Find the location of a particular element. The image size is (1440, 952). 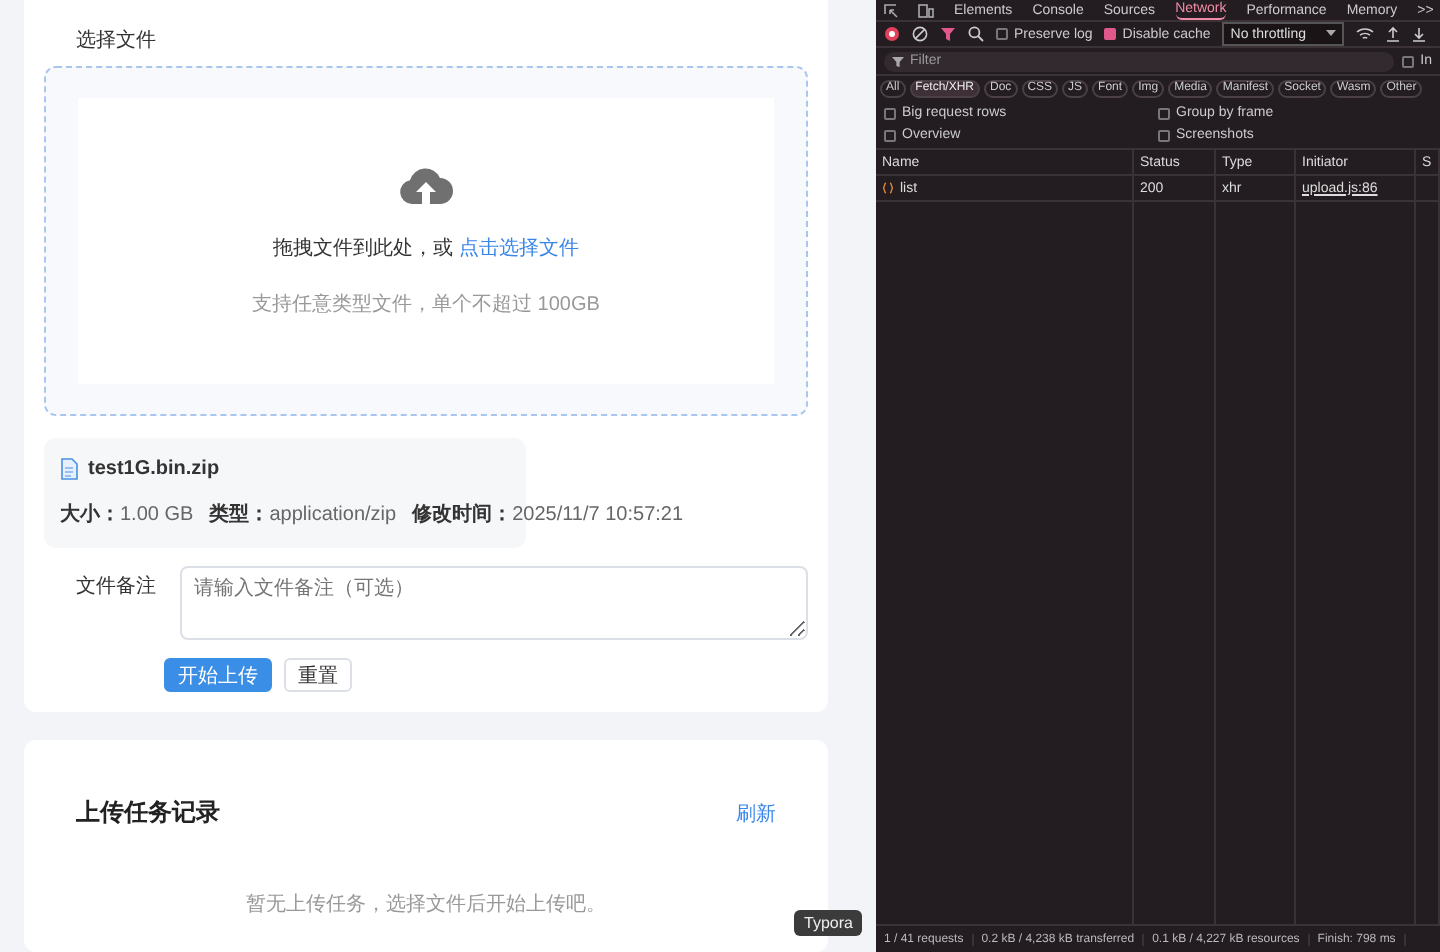

section-label: 选择文件 is located at coordinates (116, 40).